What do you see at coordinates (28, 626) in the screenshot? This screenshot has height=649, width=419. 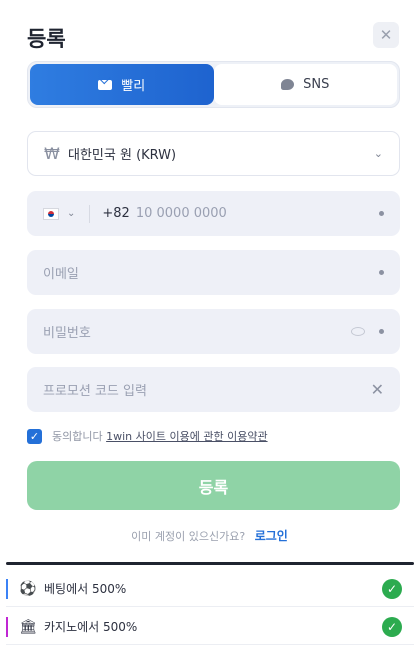 I see `casino-building-icon: 🏛` at bounding box center [28, 626].